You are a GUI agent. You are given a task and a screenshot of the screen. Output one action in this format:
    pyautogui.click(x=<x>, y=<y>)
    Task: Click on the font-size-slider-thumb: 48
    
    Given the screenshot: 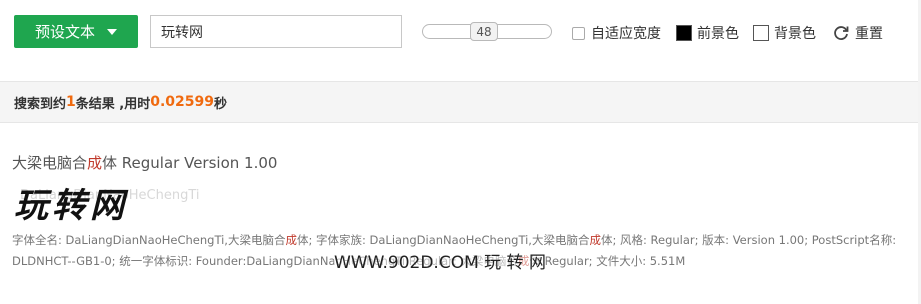 What is the action you would take?
    pyautogui.click(x=484, y=31)
    